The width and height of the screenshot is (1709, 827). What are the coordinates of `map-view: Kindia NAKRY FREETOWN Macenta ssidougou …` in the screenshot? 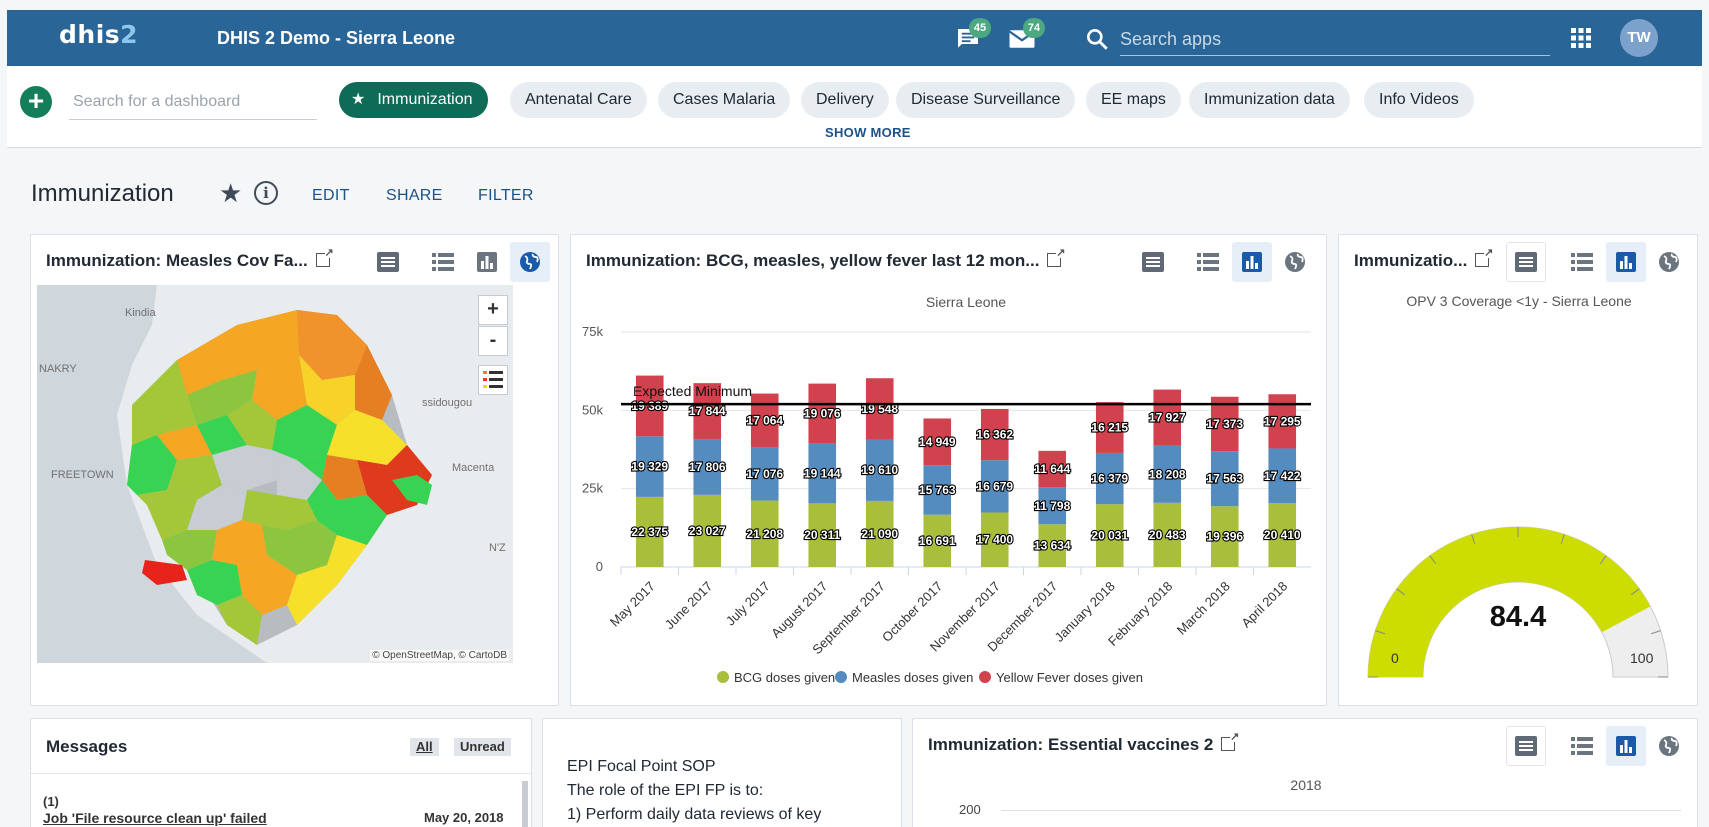 It's located at (275, 474).